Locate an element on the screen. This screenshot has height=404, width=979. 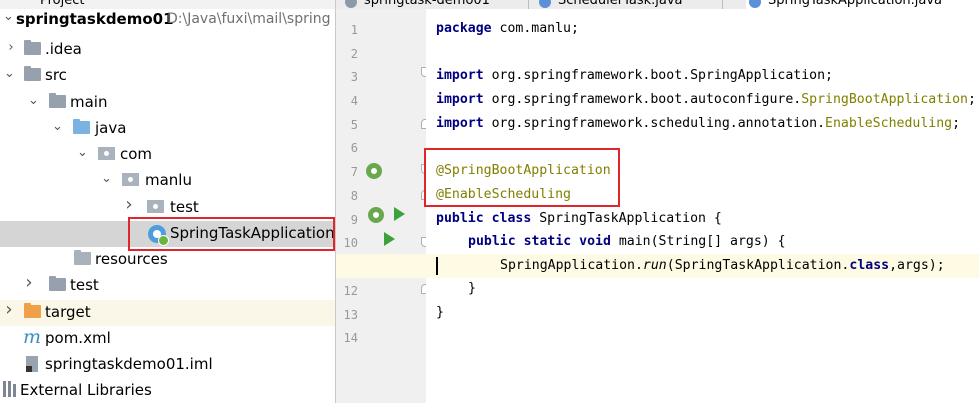
text-caret is located at coordinates (437, 266).